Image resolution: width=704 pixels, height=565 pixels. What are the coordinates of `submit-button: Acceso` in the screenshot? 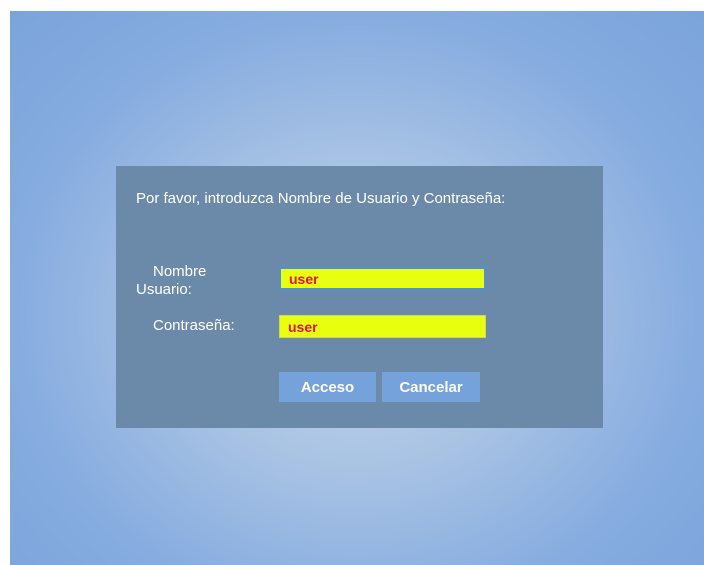 It's located at (327, 387).